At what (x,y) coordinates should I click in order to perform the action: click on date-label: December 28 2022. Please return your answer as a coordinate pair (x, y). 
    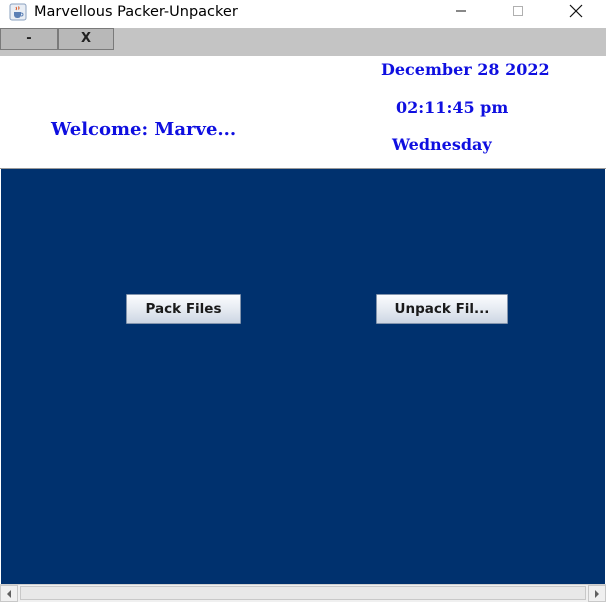
    Looking at the image, I should click on (465, 69).